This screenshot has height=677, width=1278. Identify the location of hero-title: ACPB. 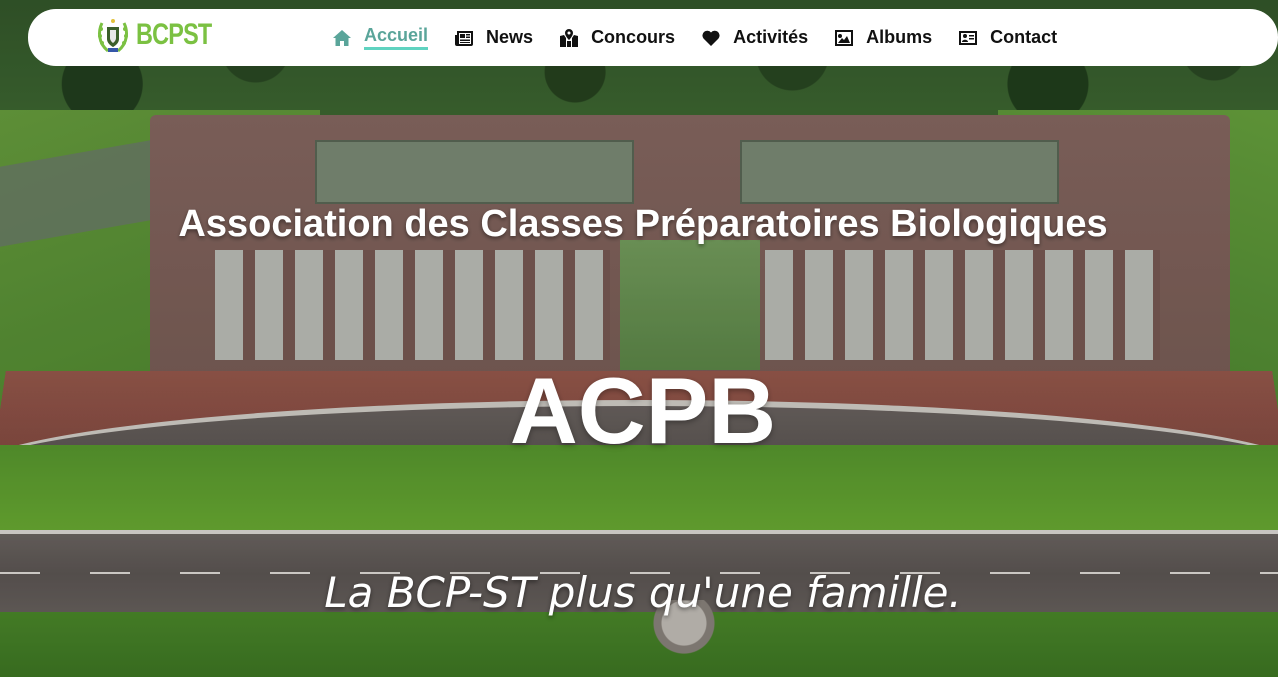
(643, 410).